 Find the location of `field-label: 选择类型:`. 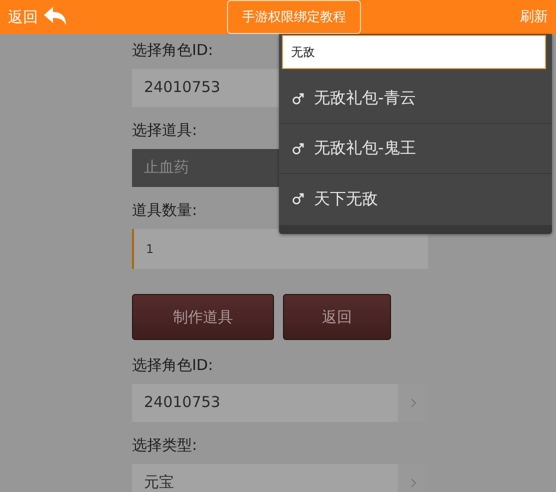

field-label: 选择类型: is located at coordinates (165, 445).